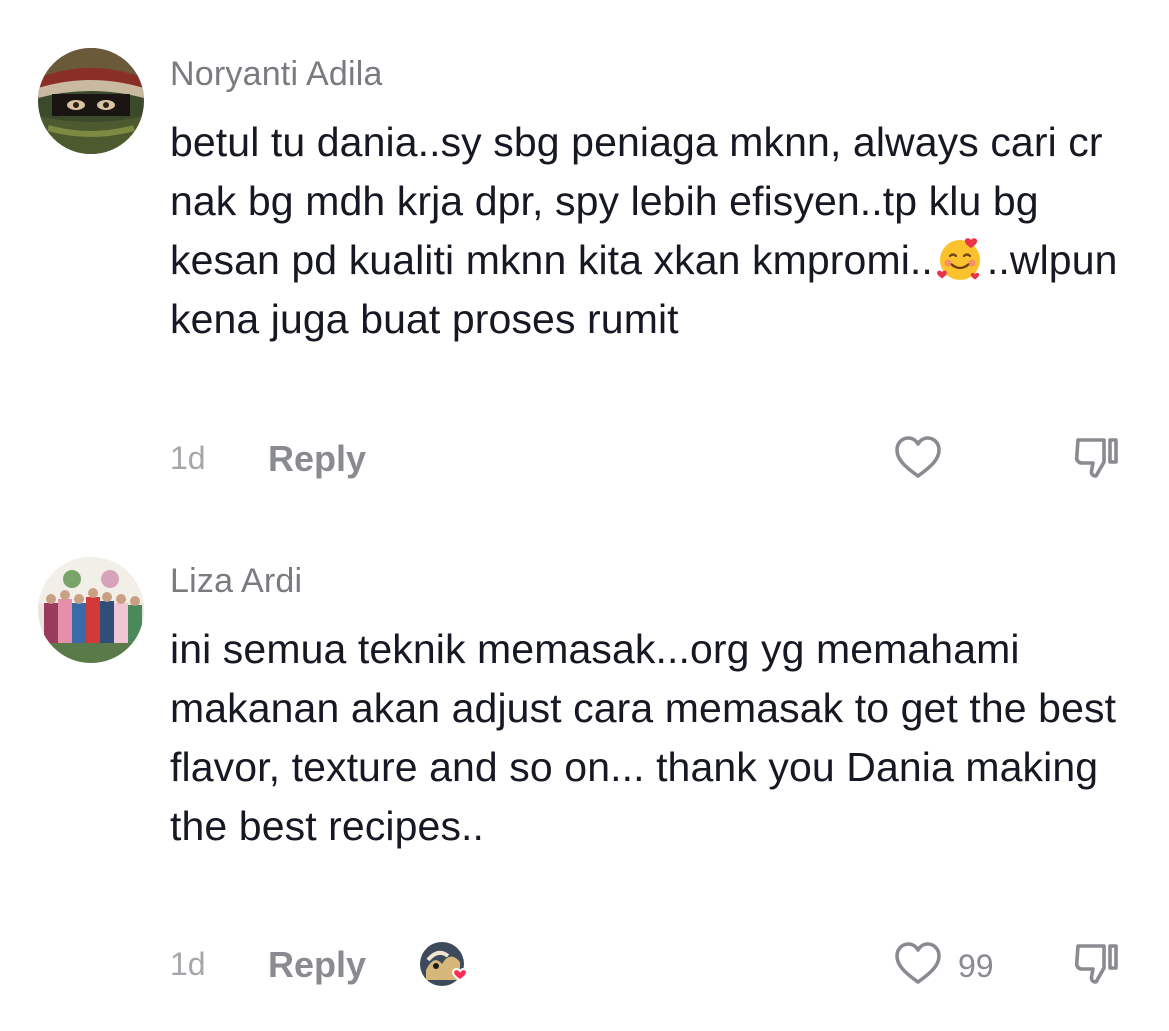  What do you see at coordinates (276, 74) in the screenshot?
I see `comment-username: Noryanti Adila` at bounding box center [276, 74].